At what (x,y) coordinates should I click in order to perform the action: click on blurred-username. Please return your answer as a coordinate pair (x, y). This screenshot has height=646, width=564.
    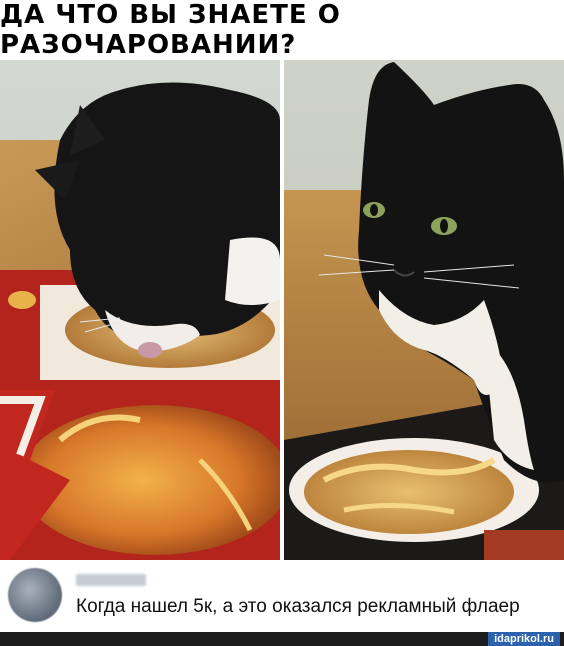
    Looking at the image, I should click on (111, 580).